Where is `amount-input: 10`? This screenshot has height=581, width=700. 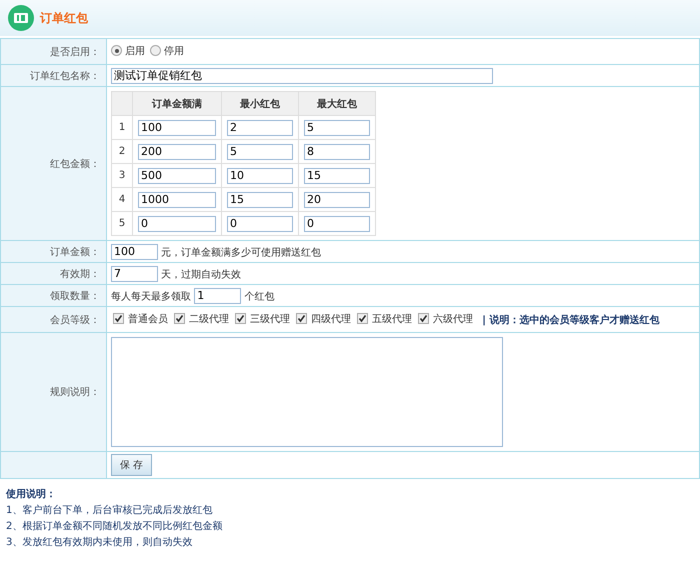
amount-input: 10 is located at coordinates (260, 176).